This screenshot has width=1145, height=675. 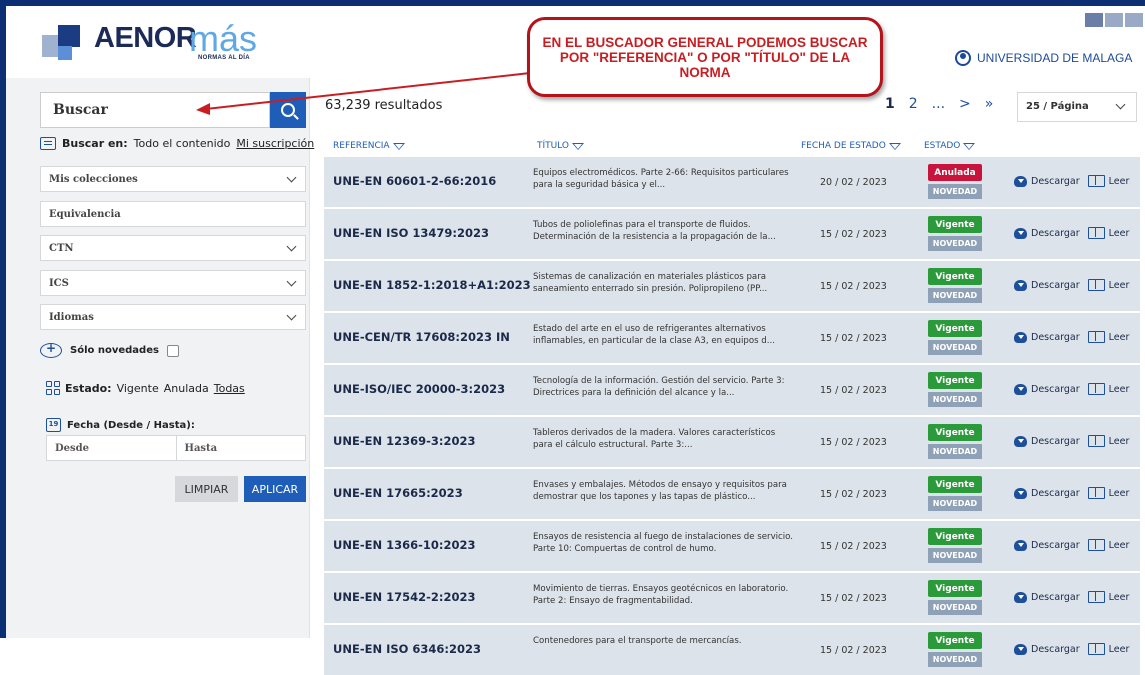 What do you see at coordinates (890, 104) in the screenshot?
I see `page-1: 1` at bounding box center [890, 104].